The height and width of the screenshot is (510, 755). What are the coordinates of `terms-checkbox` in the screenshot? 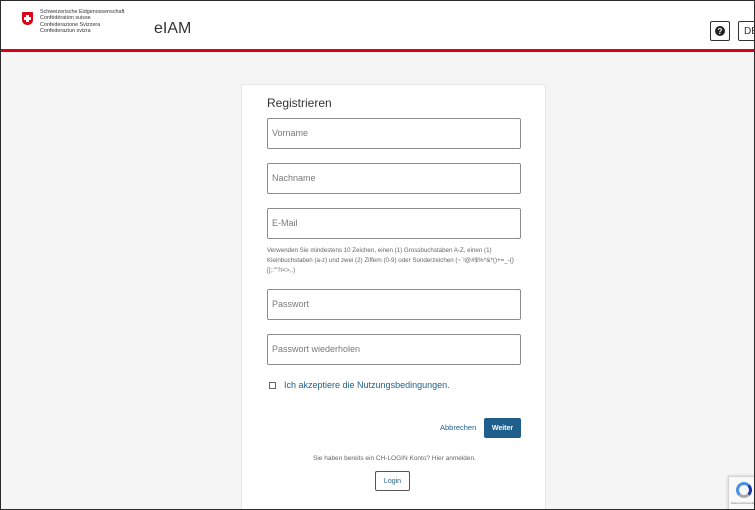 It's located at (272, 385).